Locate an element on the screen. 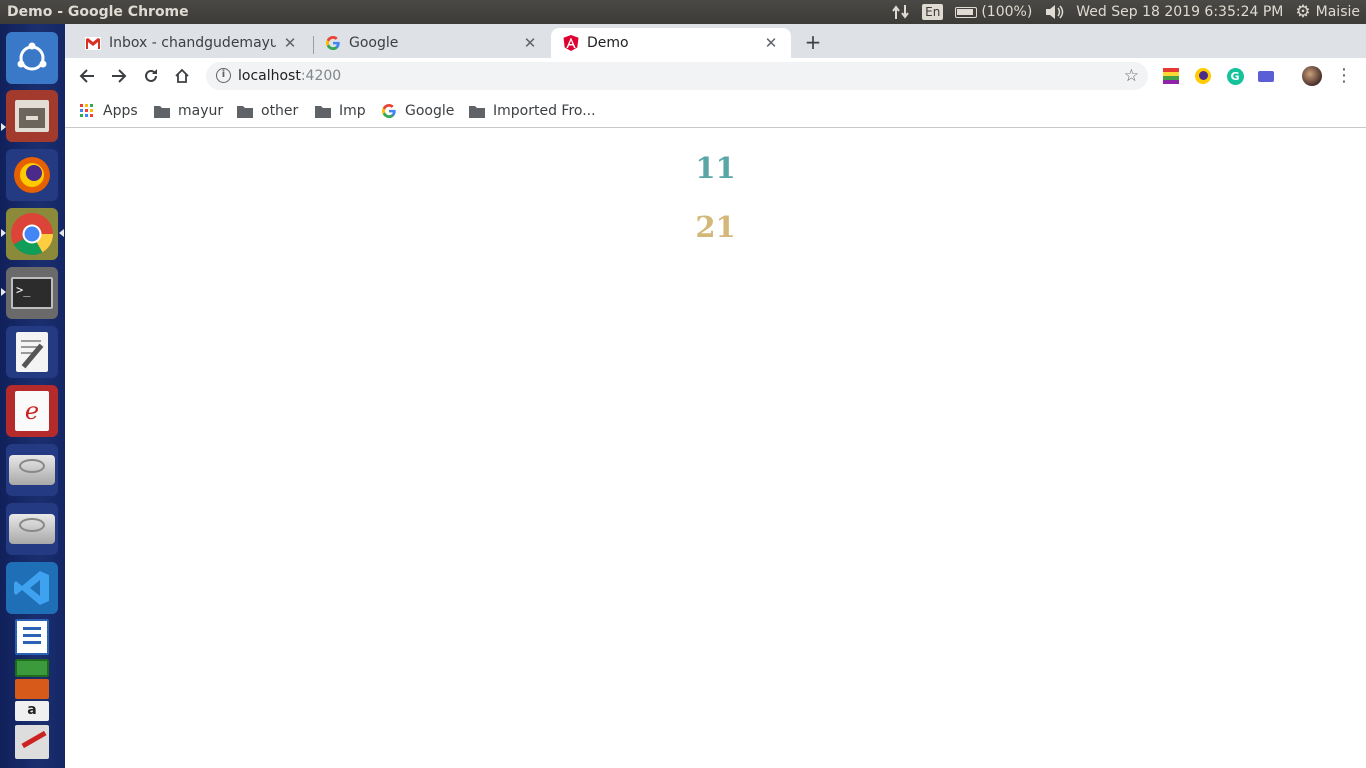 This screenshot has width=1366, height=768. volume-icon is located at coordinates (1054, 12).